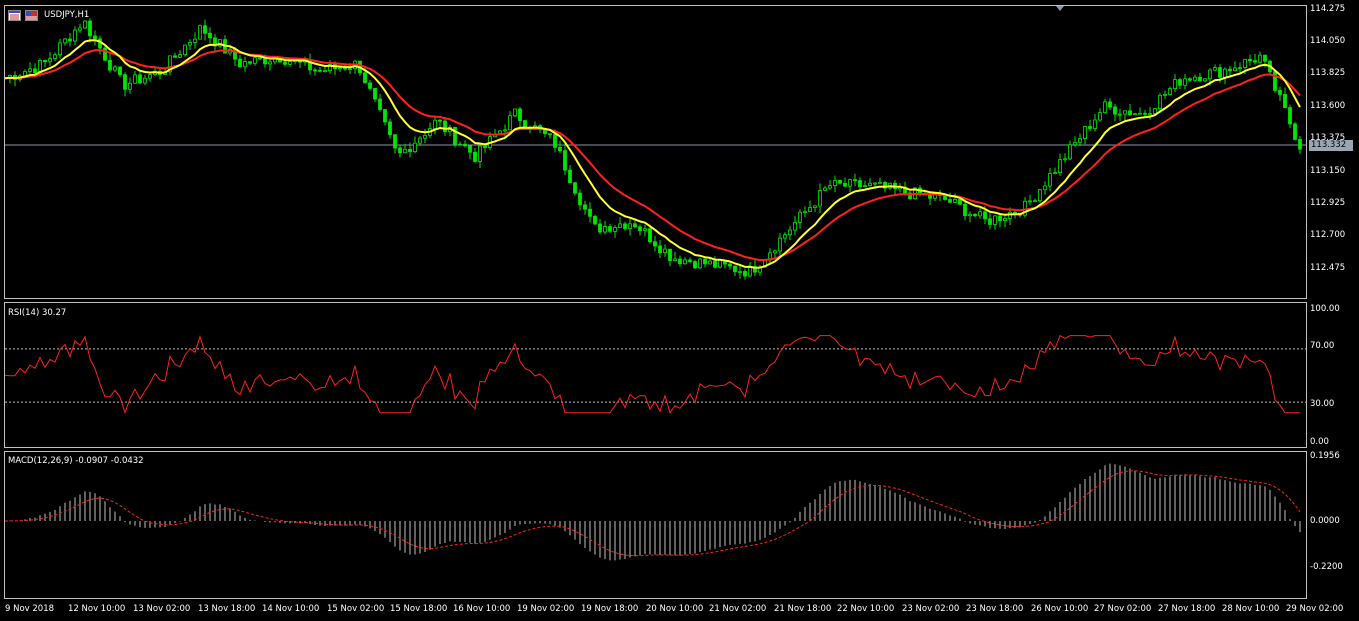 The image size is (1359, 621). Describe the element at coordinates (738, 609) in the screenshot. I see `time-axis-label: 21 Nov 02:00` at that location.